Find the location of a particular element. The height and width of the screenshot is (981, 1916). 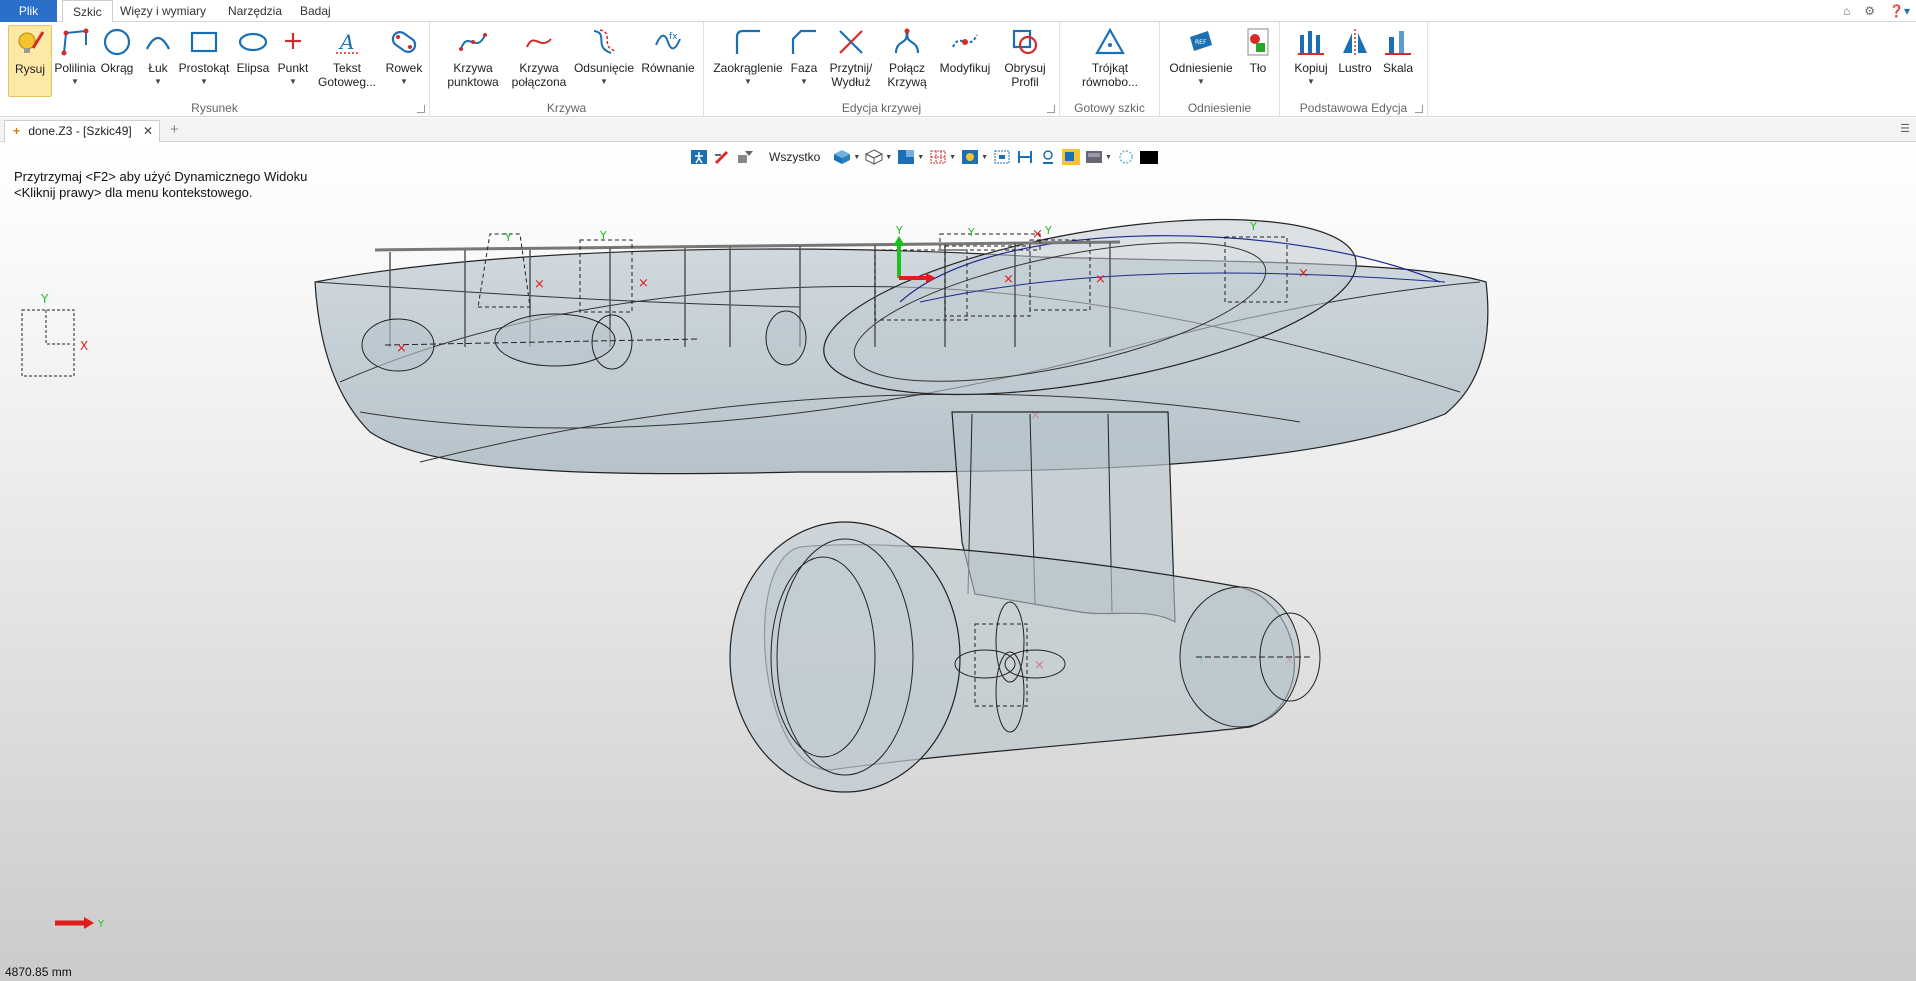

svg-text: REF is located at coordinates (1201, 42).